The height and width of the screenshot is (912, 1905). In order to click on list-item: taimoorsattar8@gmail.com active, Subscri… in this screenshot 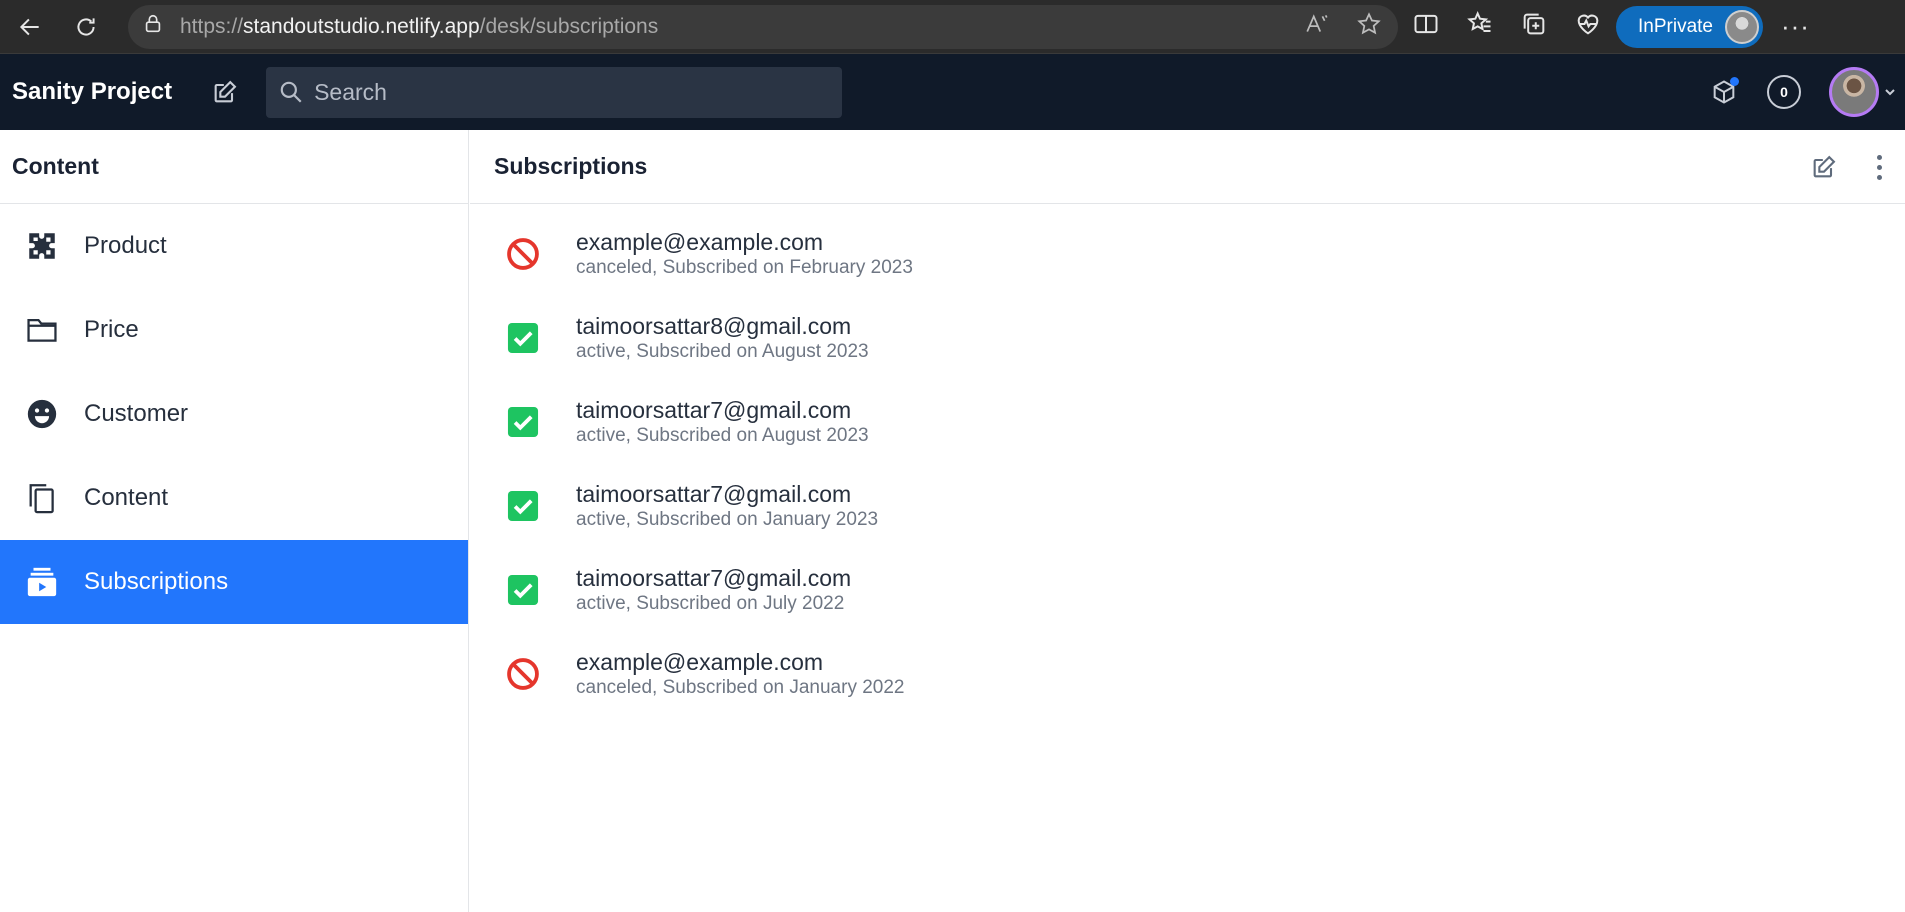, I will do `click(1187, 338)`.